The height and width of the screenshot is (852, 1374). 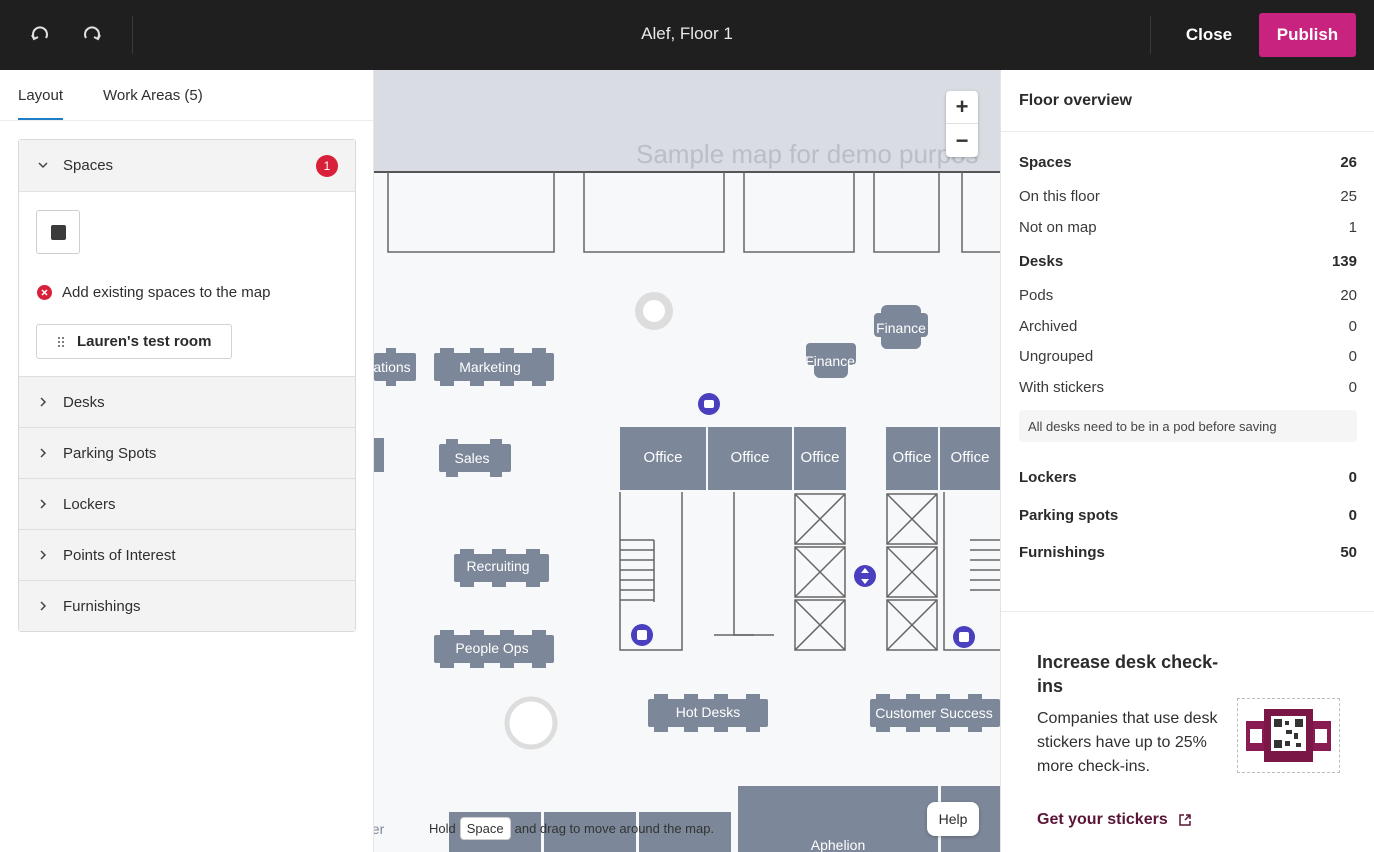 What do you see at coordinates (61, 341) in the screenshot?
I see `drag-handle-icon` at bounding box center [61, 341].